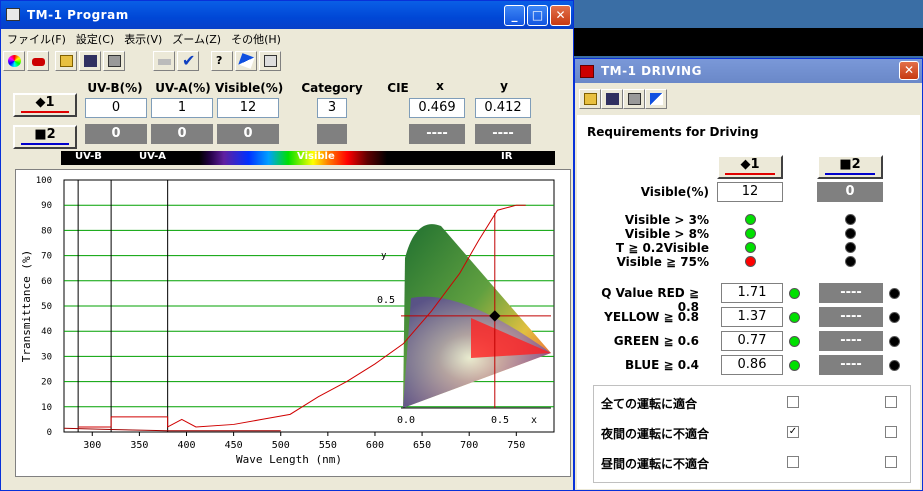 The height and width of the screenshot is (491, 923). I want to click on q-value-sample-1: 1.37, so click(752, 317).